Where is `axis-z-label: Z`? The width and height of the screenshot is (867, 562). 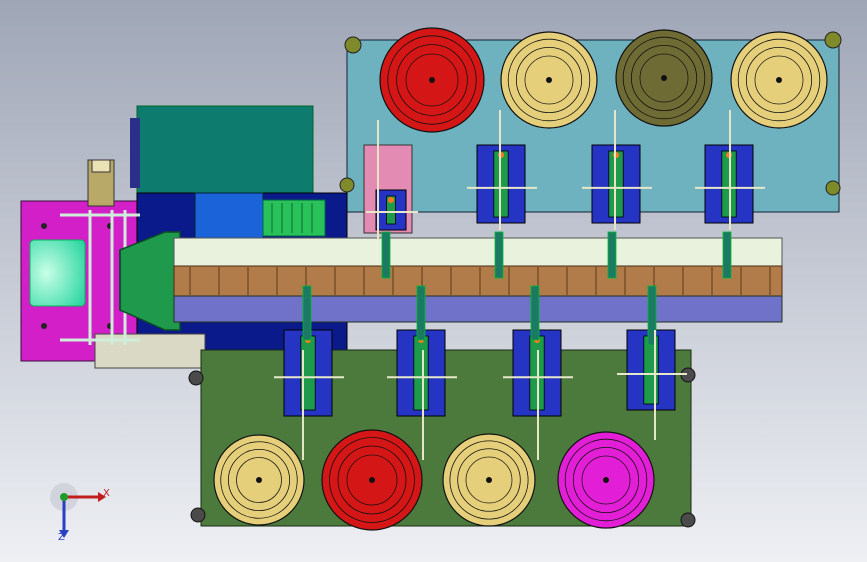
axis-z-label: Z is located at coordinates (61, 537).